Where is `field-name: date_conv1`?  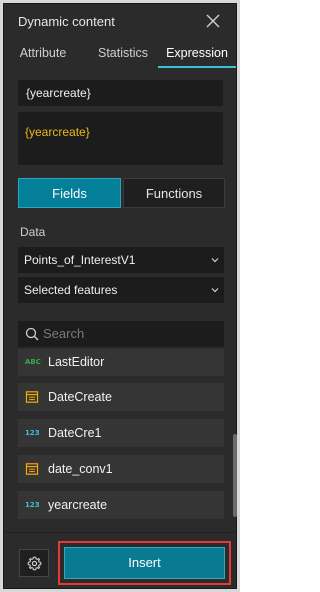 field-name: date_conv1 is located at coordinates (80, 469).